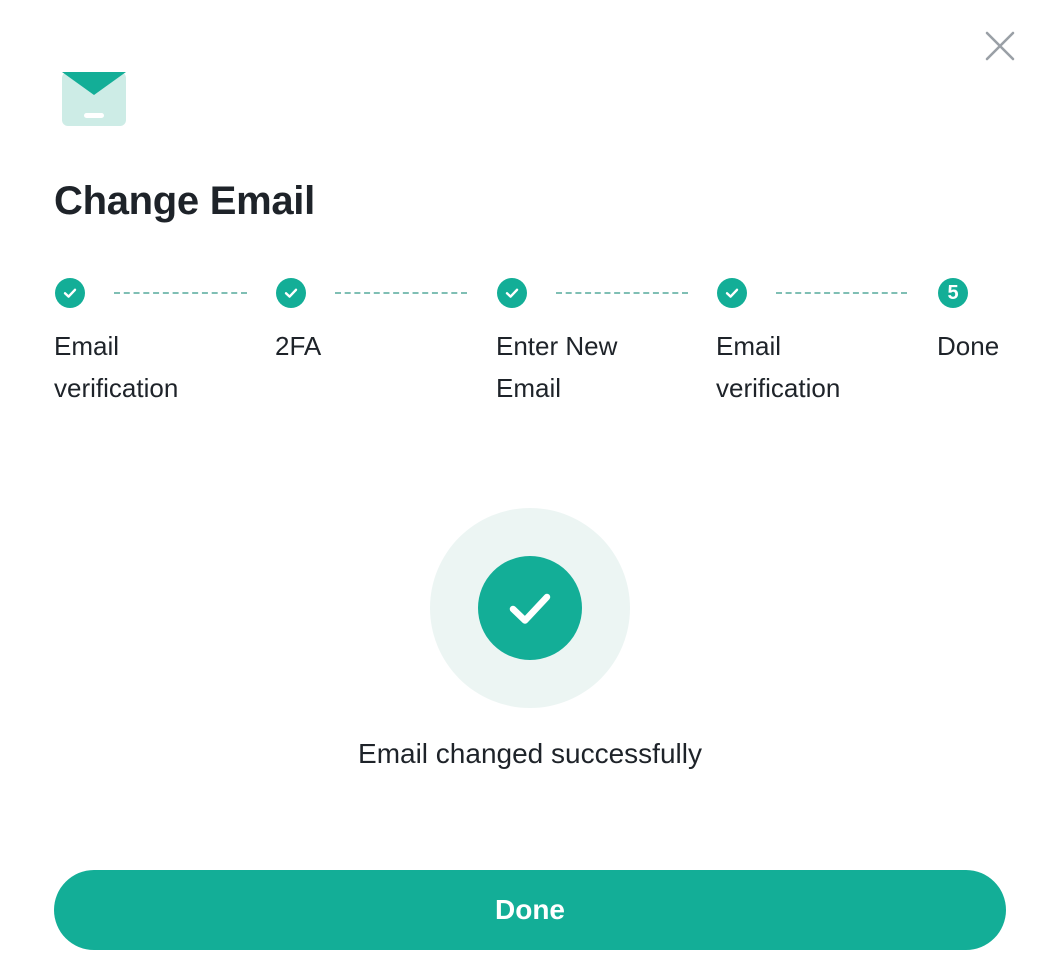 The image size is (1056, 970). I want to click on success-check-icon, so click(530, 608).